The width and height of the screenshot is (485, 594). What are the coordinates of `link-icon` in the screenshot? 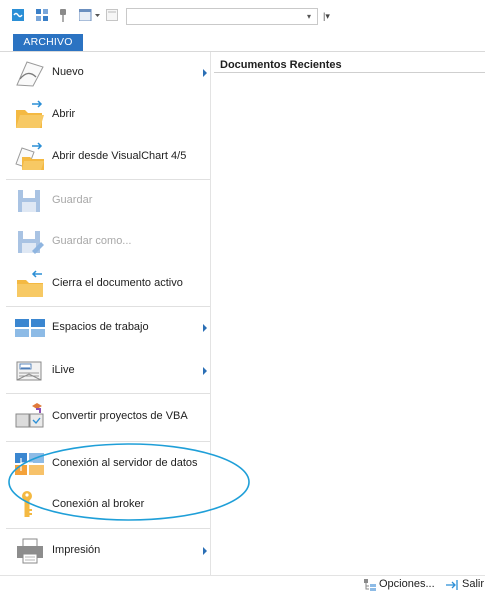 It's located at (18, 16).